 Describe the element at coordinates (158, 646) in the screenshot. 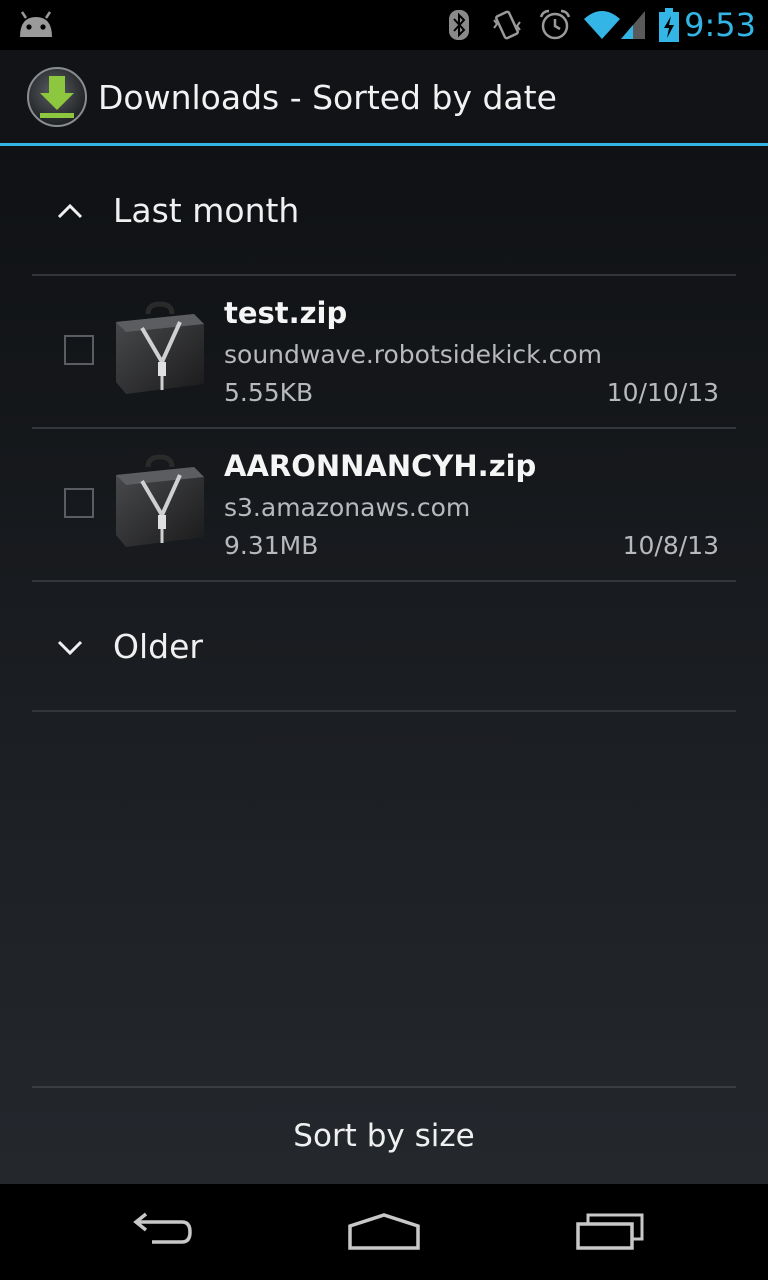

I see `group-label: Older` at that location.